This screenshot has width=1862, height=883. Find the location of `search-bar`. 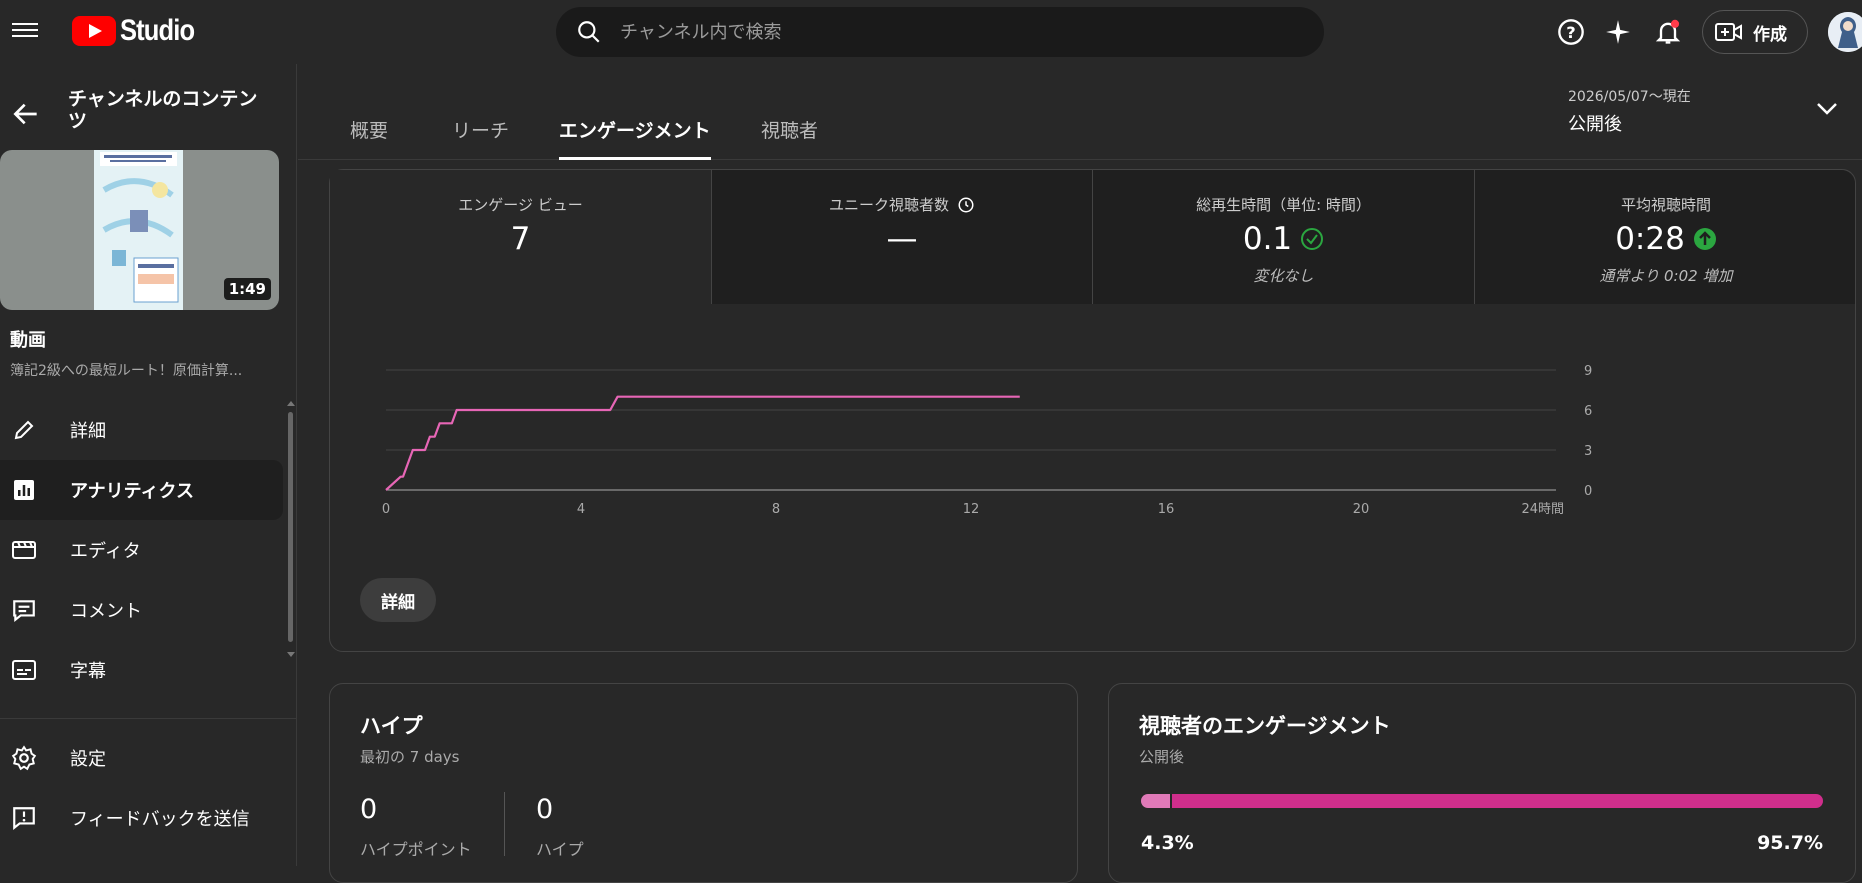

search-bar is located at coordinates (940, 32).